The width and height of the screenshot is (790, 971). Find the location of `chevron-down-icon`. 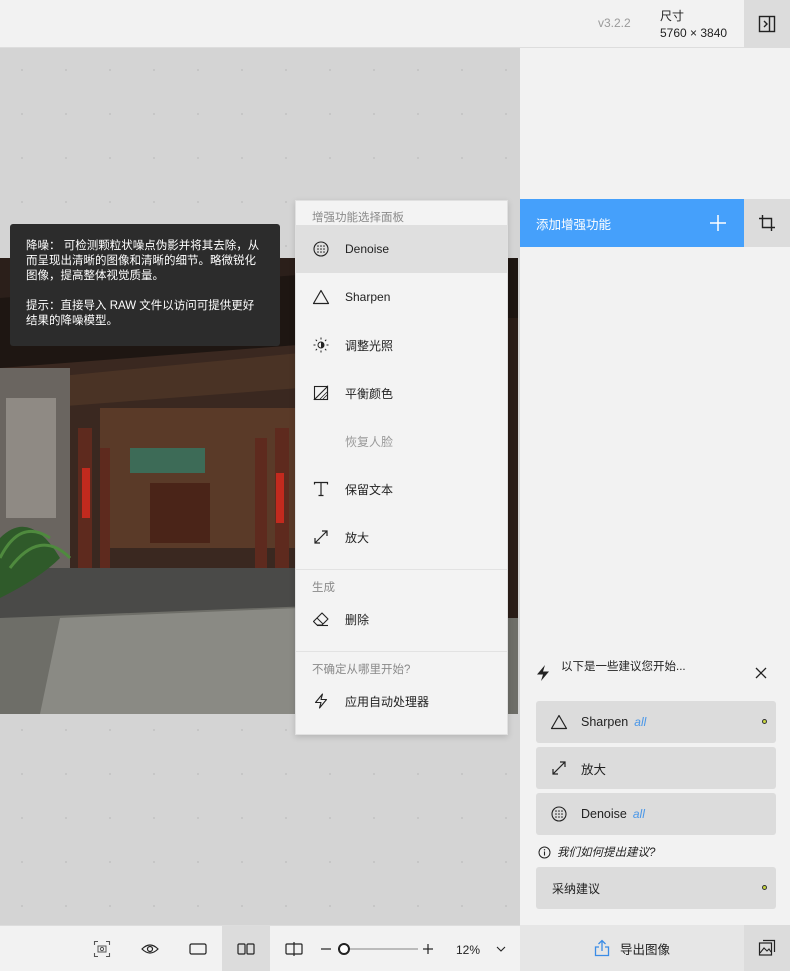

chevron-down-icon is located at coordinates (501, 949).